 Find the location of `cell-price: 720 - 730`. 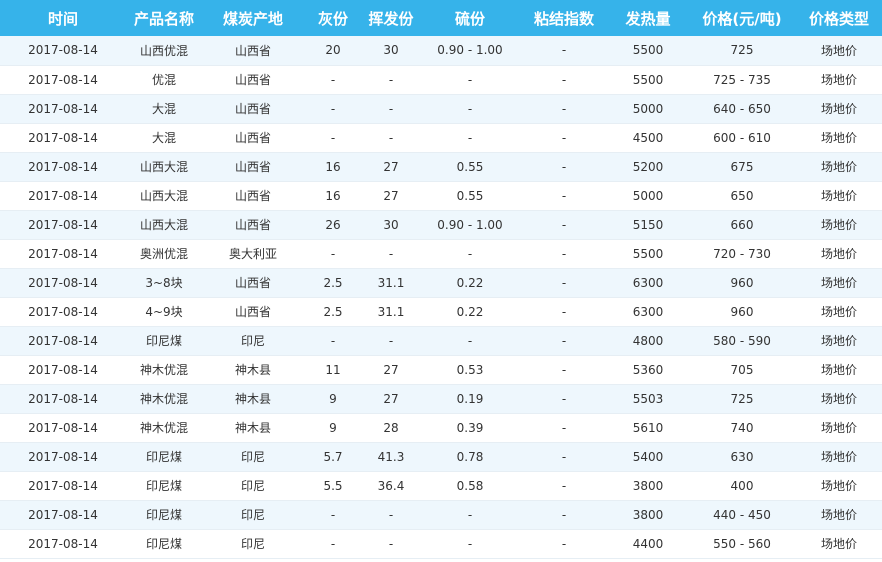

cell-price: 720 - 730 is located at coordinates (742, 253).